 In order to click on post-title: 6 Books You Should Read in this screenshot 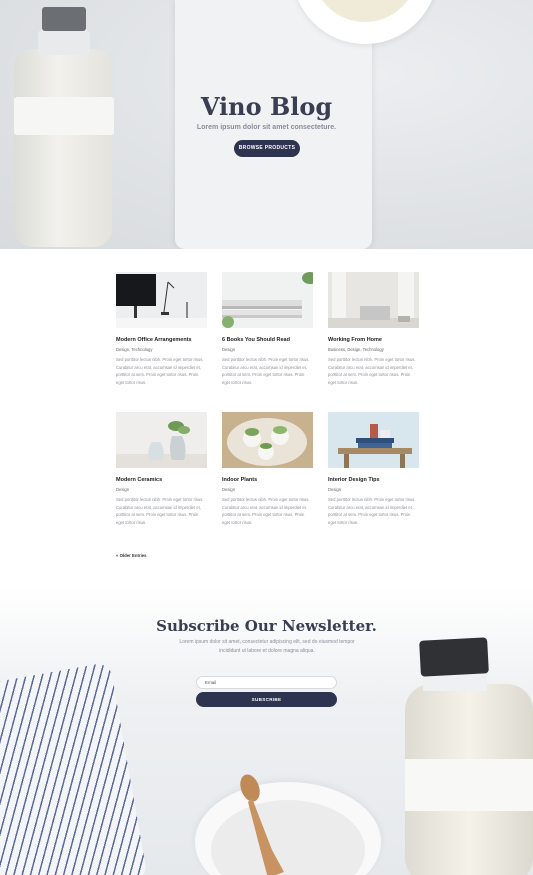, I will do `click(267, 340)`.